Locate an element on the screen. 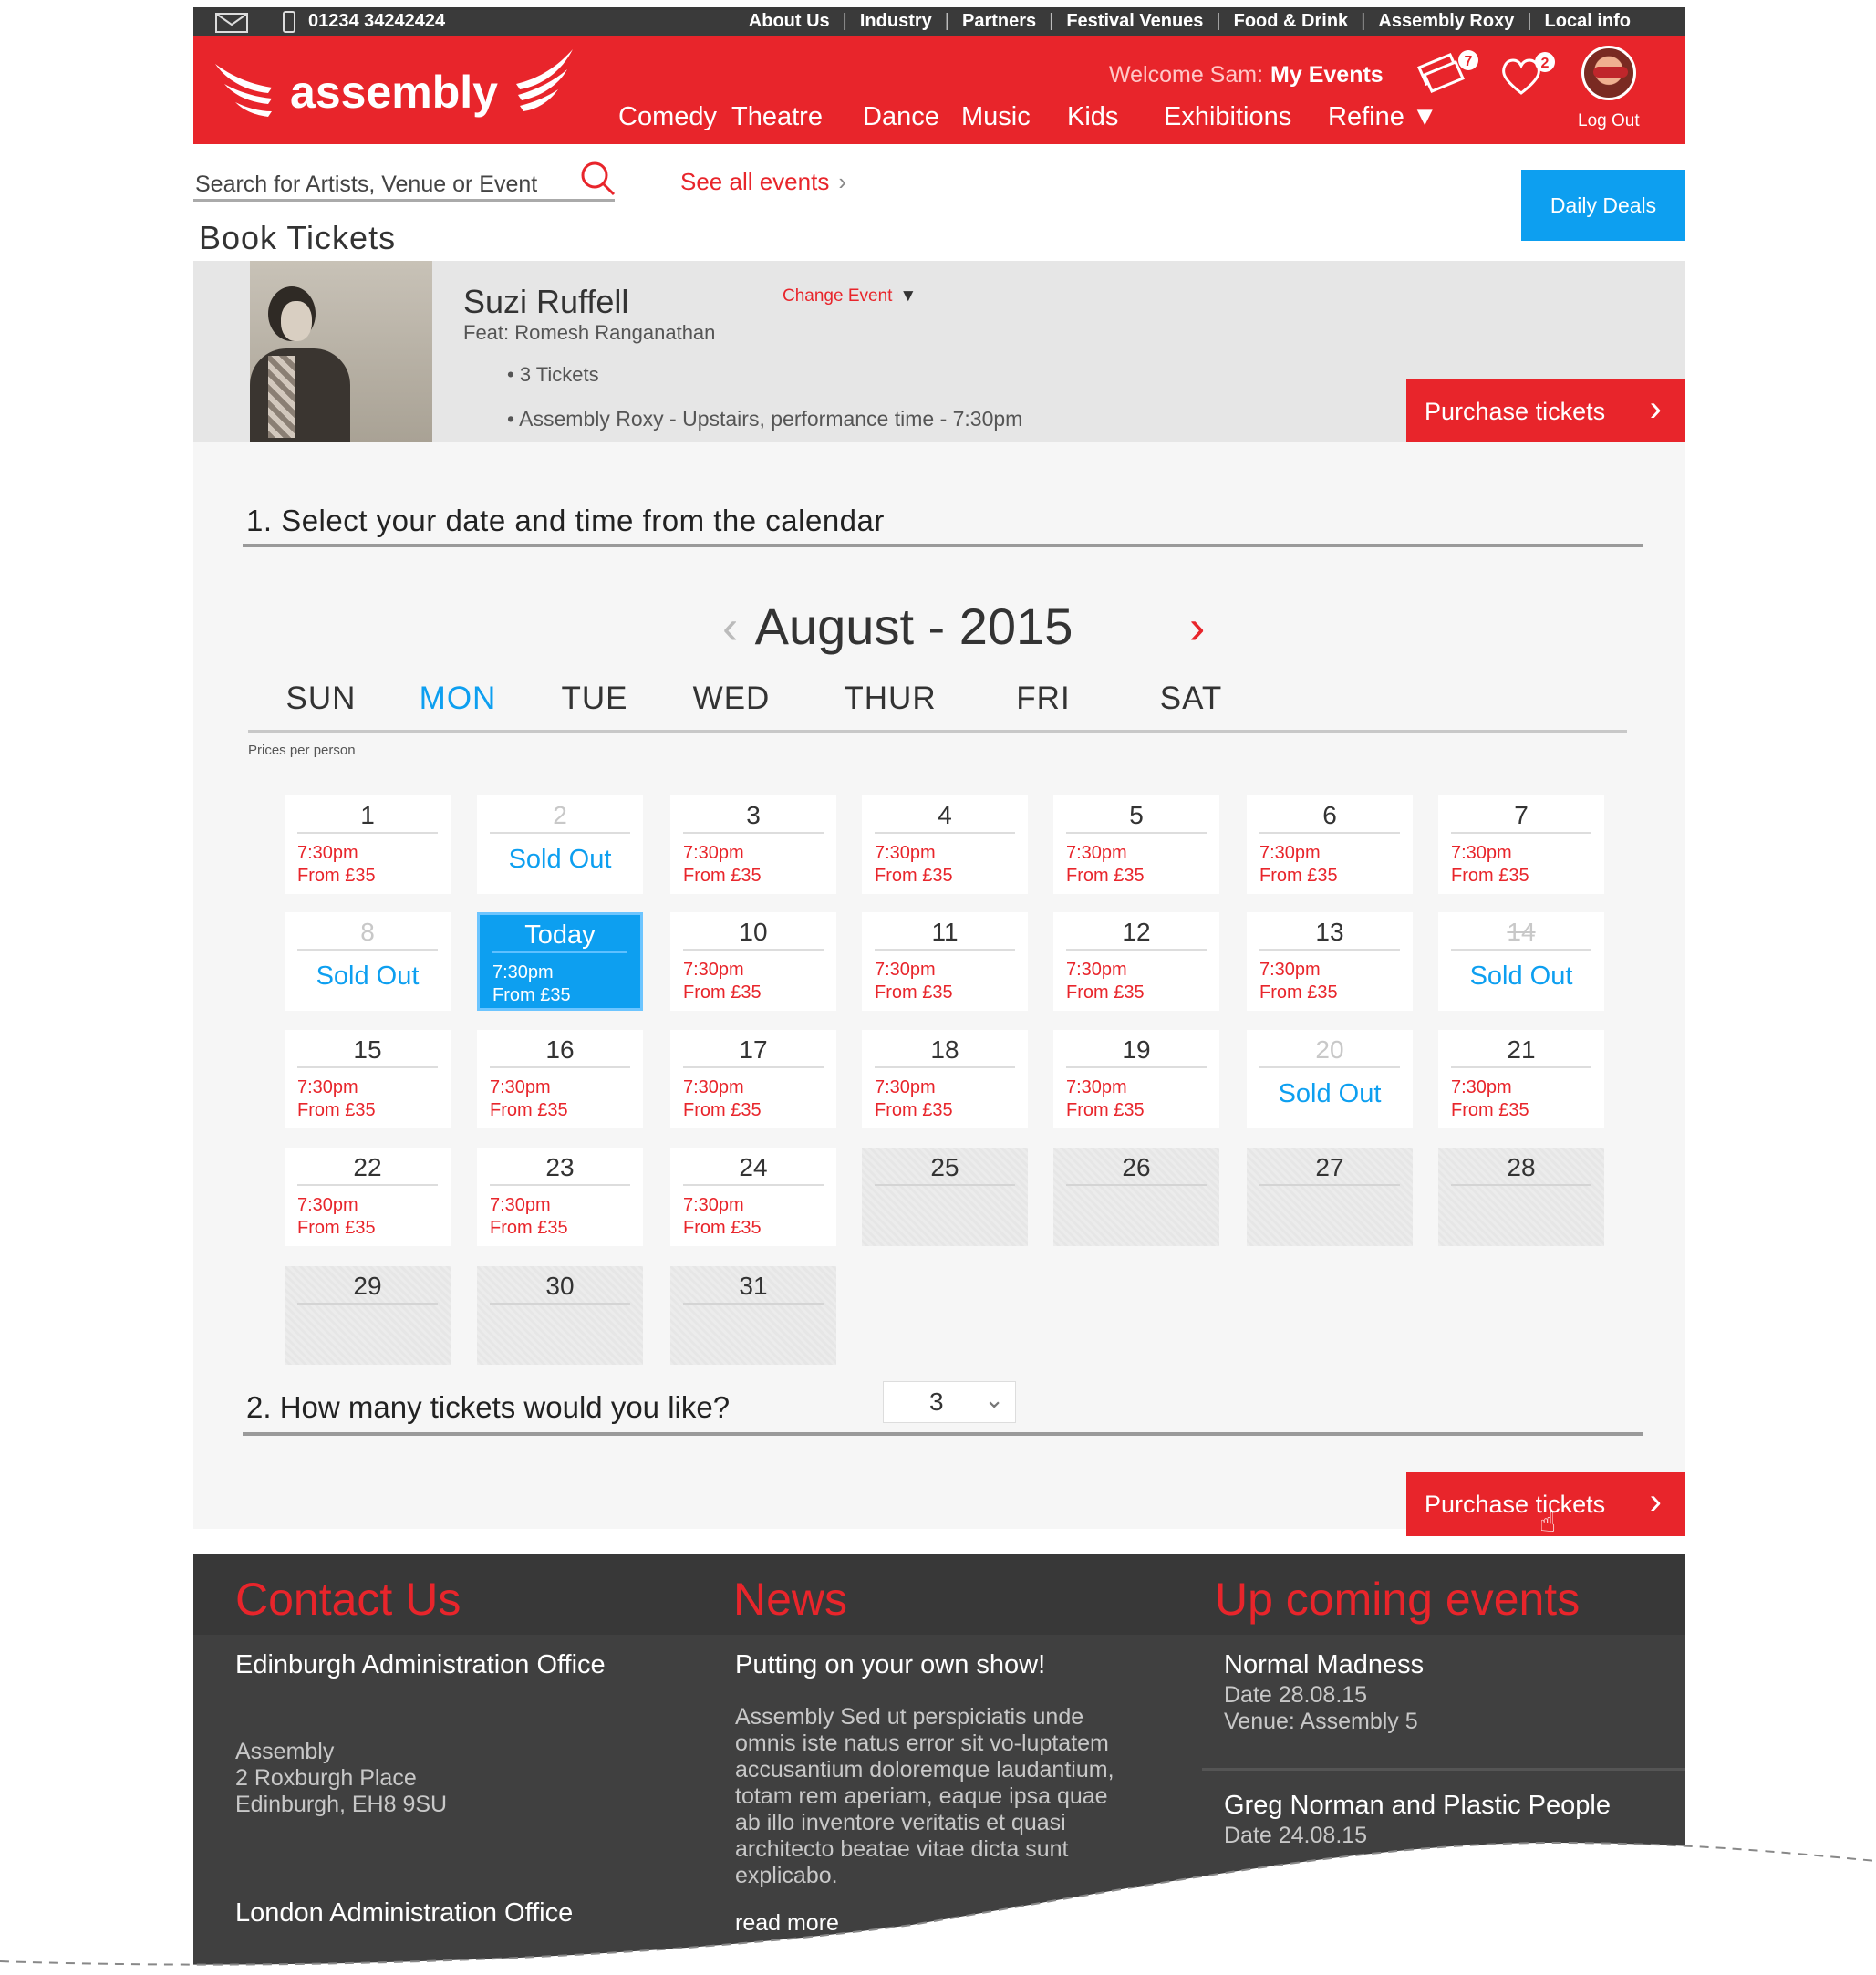 Image resolution: width=1876 pixels, height=1975 pixels. calendar-day: 14 Sold Out is located at coordinates (1521, 962).